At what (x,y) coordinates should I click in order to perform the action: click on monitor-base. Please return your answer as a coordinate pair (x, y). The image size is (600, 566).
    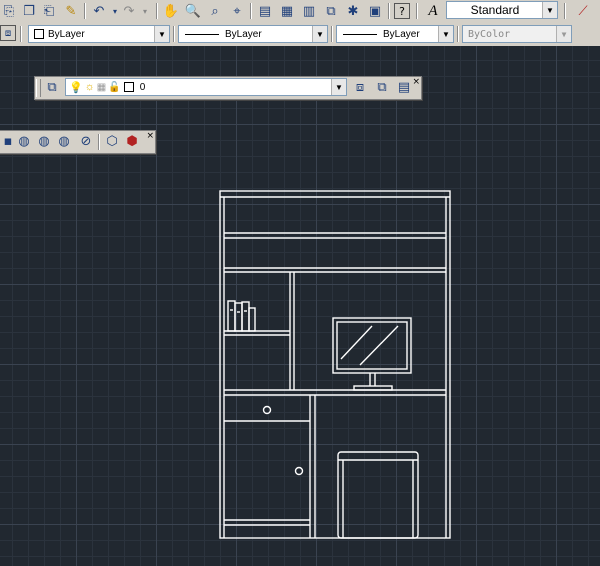
    Looking at the image, I should click on (373, 388).